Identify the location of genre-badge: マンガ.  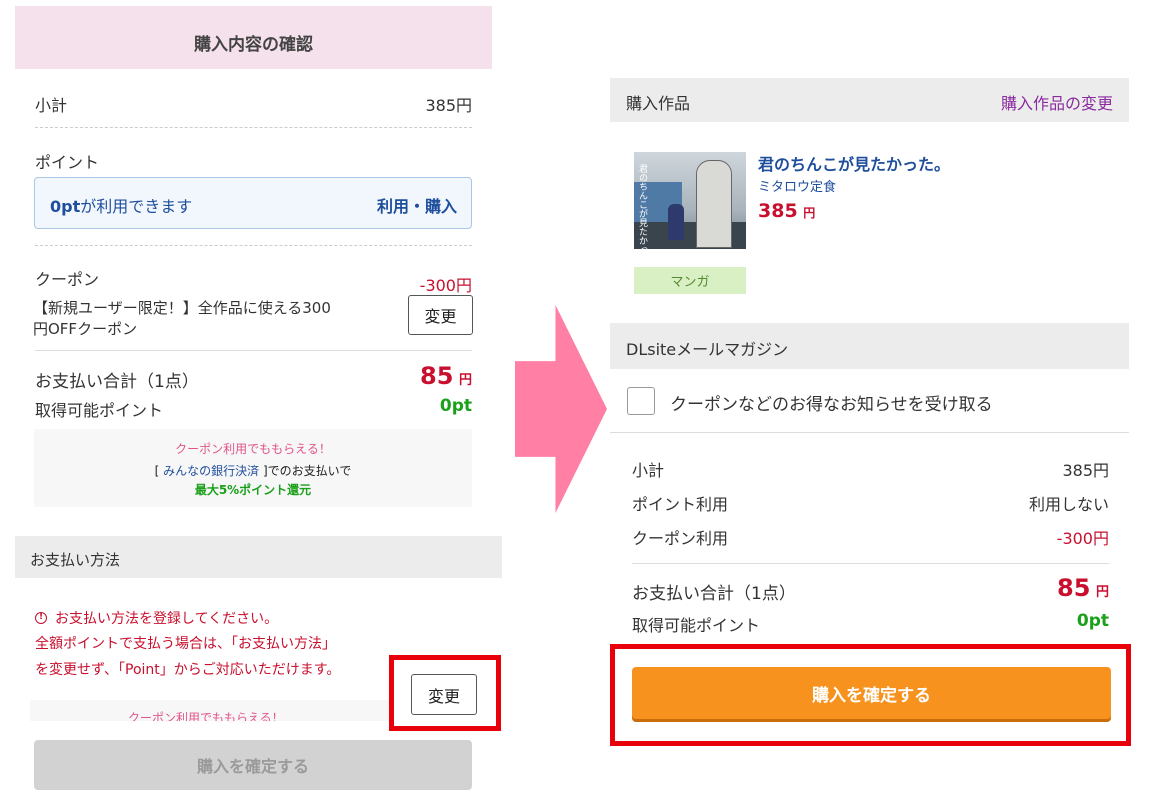
(690, 280).